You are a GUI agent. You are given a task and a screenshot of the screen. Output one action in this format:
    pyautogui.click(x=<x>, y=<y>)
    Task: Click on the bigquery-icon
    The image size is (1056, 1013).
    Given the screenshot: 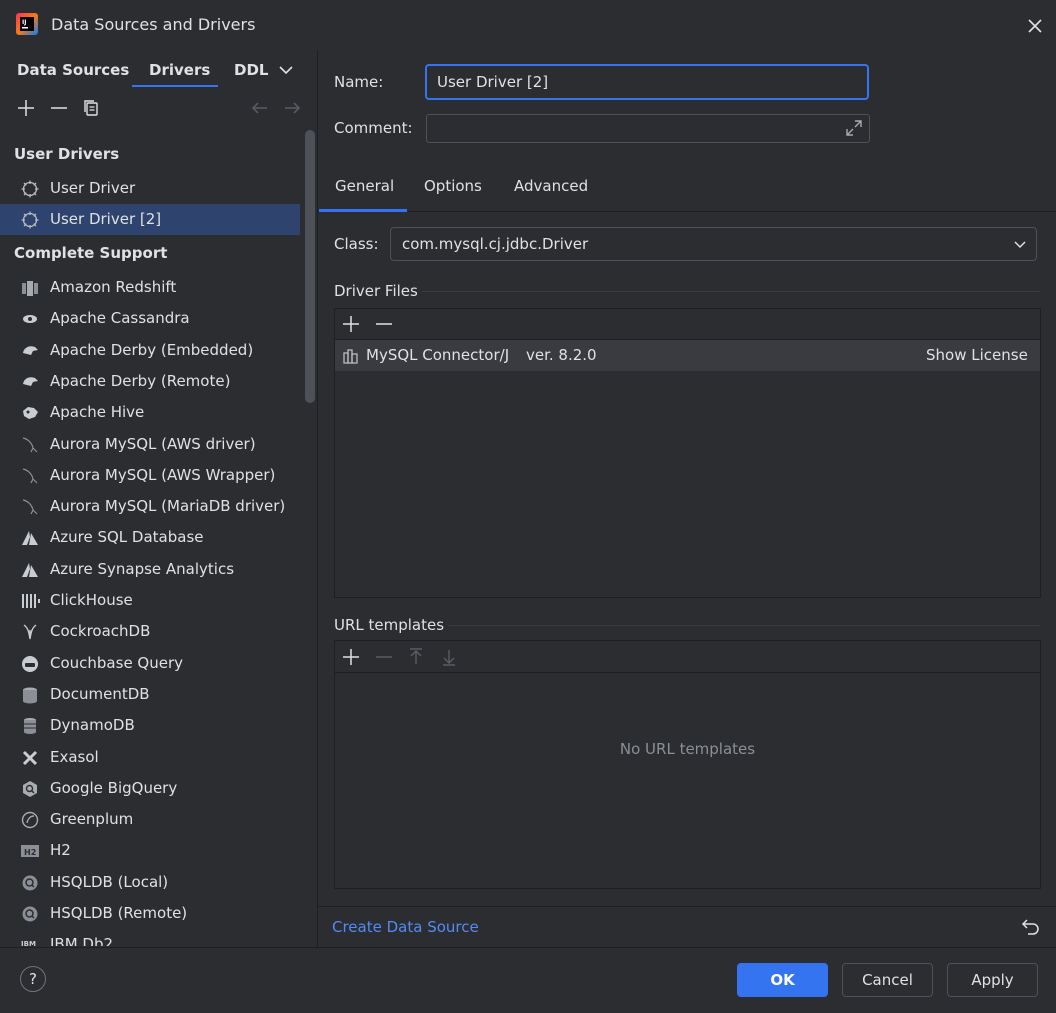 What is the action you would take?
    pyautogui.click(x=30, y=789)
    